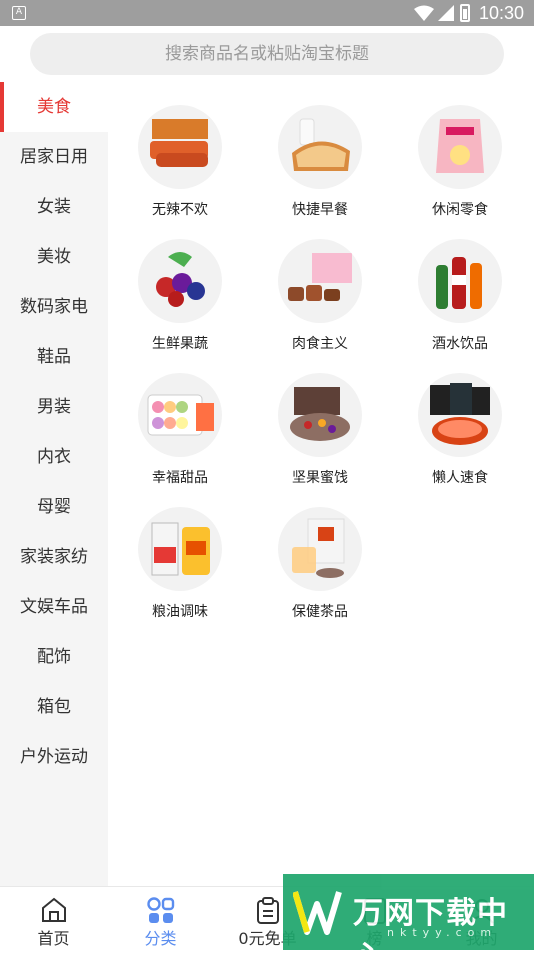 This screenshot has width=534, height=976. I want to click on category-snacks: 休闲零食, so click(460, 162).